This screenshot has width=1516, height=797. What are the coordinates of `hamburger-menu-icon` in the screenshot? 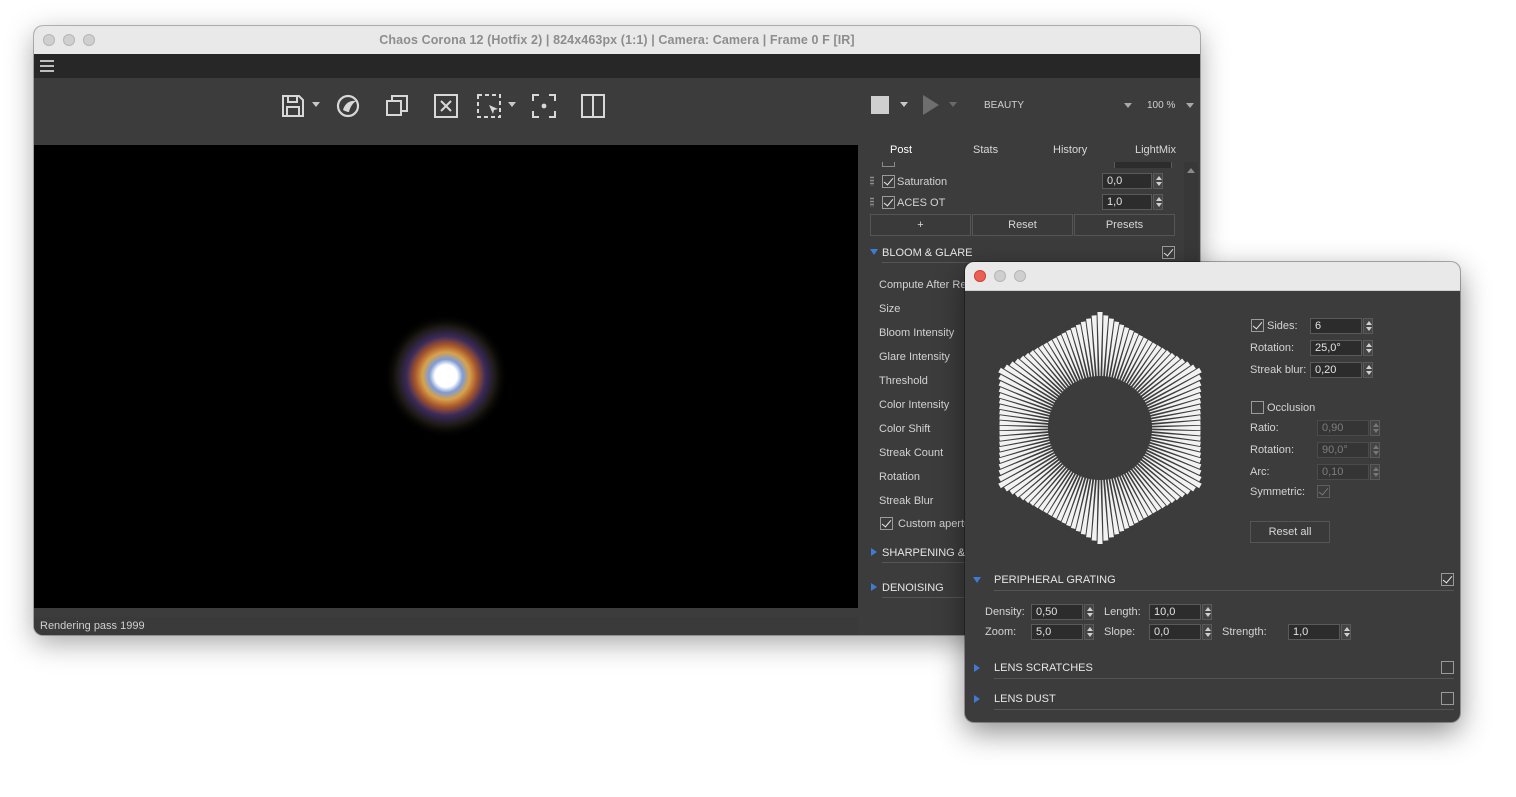 It's located at (47, 66).